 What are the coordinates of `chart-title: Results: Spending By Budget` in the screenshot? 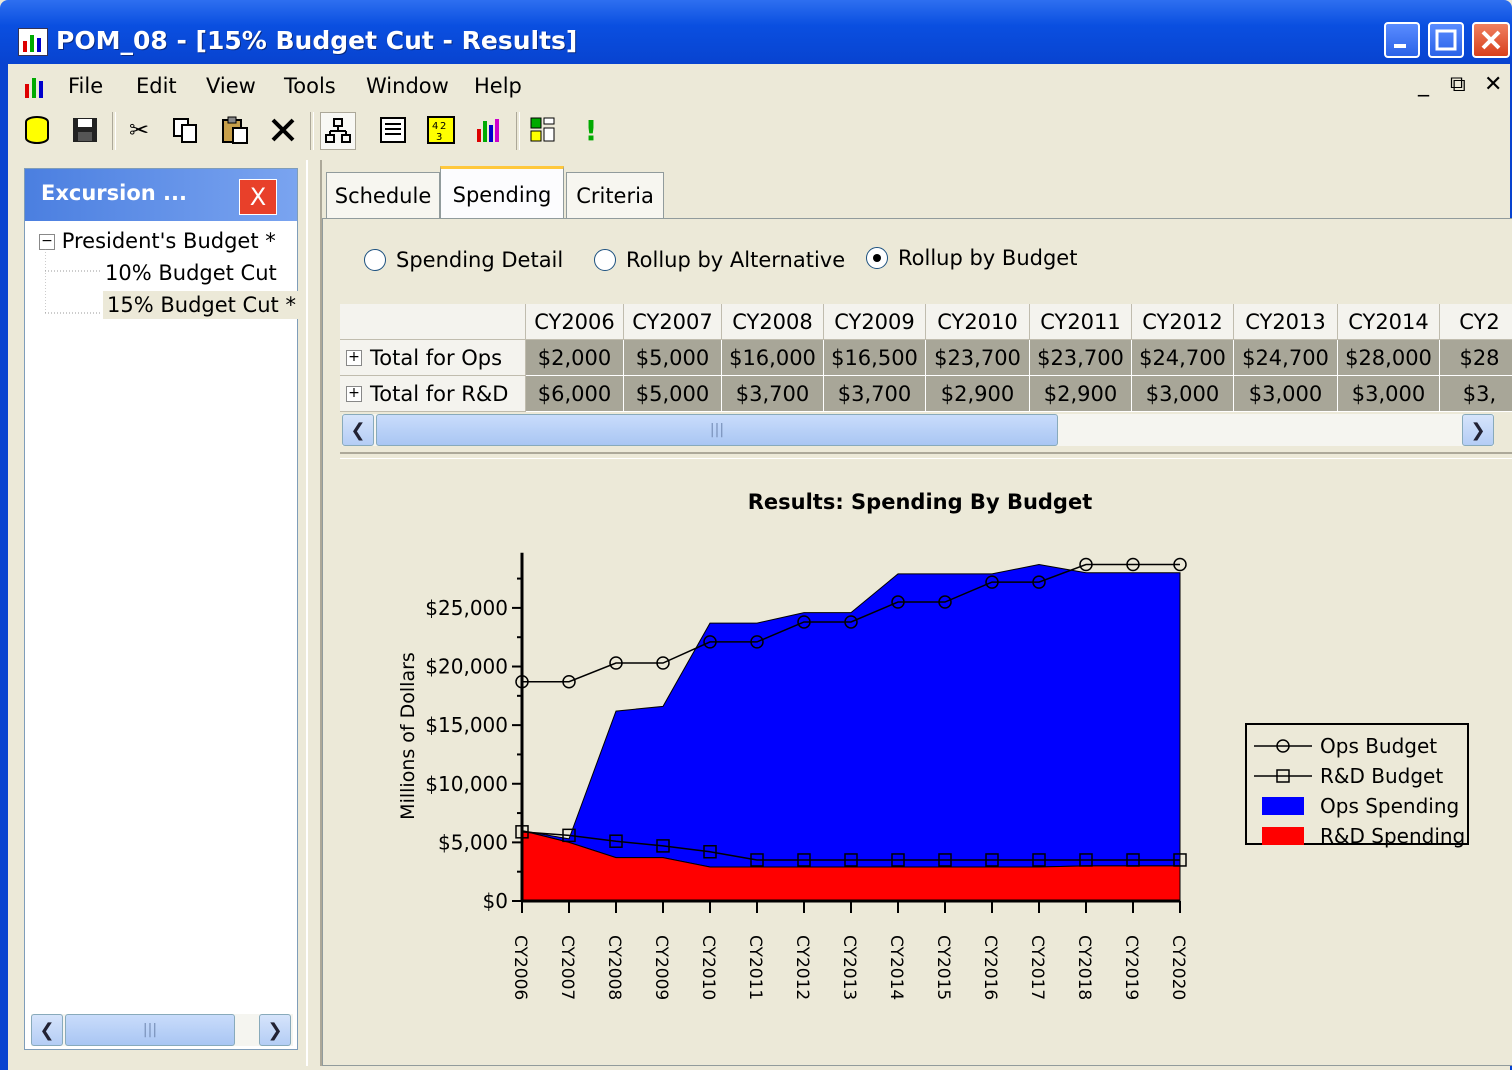 It's located at (920, 502).